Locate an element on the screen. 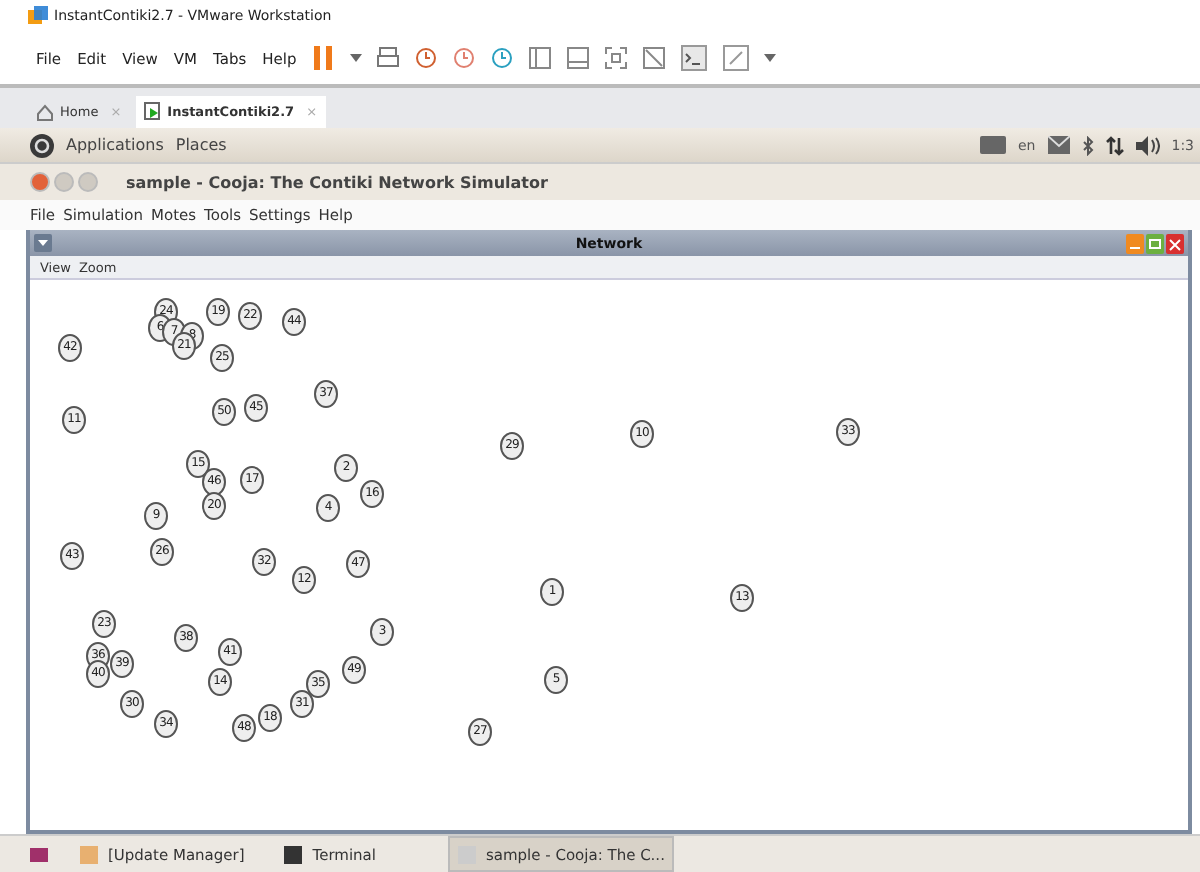 This screenshot has width=1200, height=872. vmware-logo-icon is located at coordinates (38, 16).